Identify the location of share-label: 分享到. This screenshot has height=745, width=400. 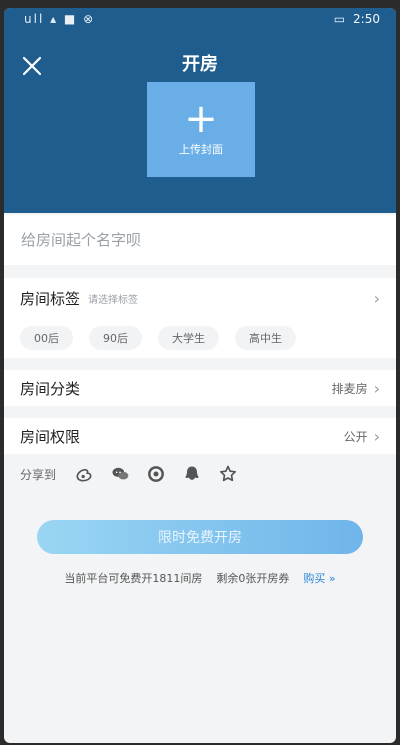
(38, 474).